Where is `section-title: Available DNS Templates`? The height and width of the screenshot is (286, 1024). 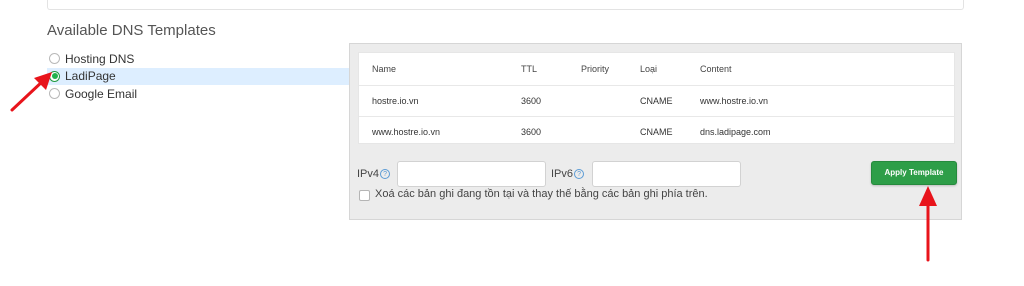 section-title: Available DNS Templates is located at coordinates (131, 30).